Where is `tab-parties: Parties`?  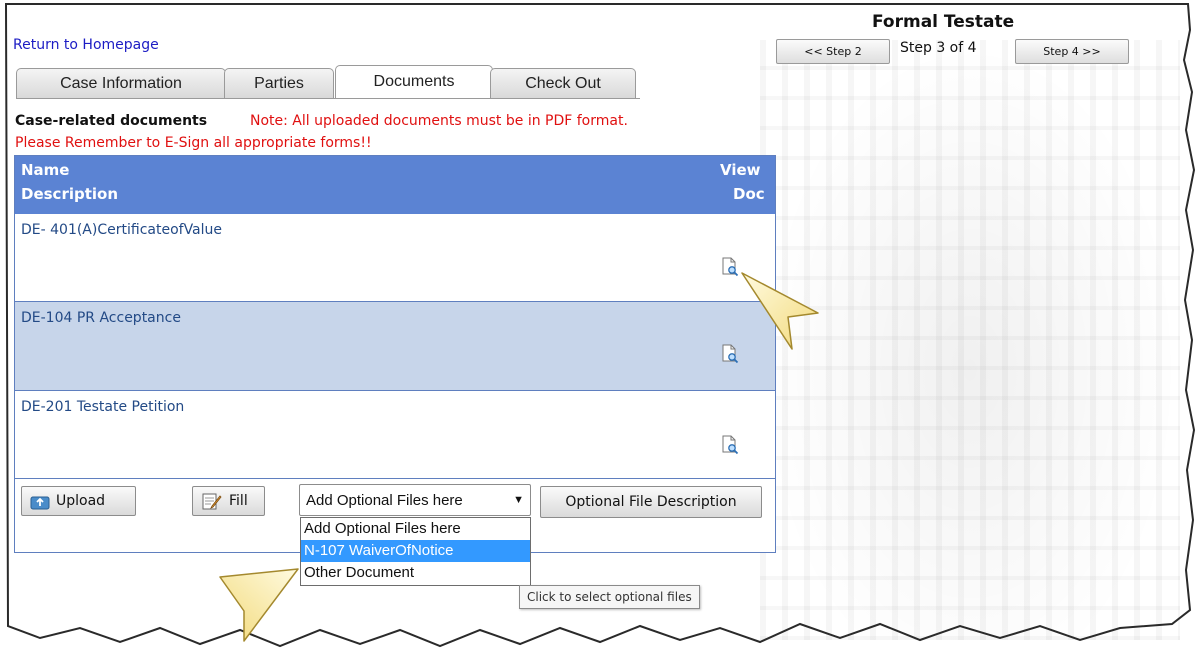 tab-parties: Parties is located at coordinates (279, 83).